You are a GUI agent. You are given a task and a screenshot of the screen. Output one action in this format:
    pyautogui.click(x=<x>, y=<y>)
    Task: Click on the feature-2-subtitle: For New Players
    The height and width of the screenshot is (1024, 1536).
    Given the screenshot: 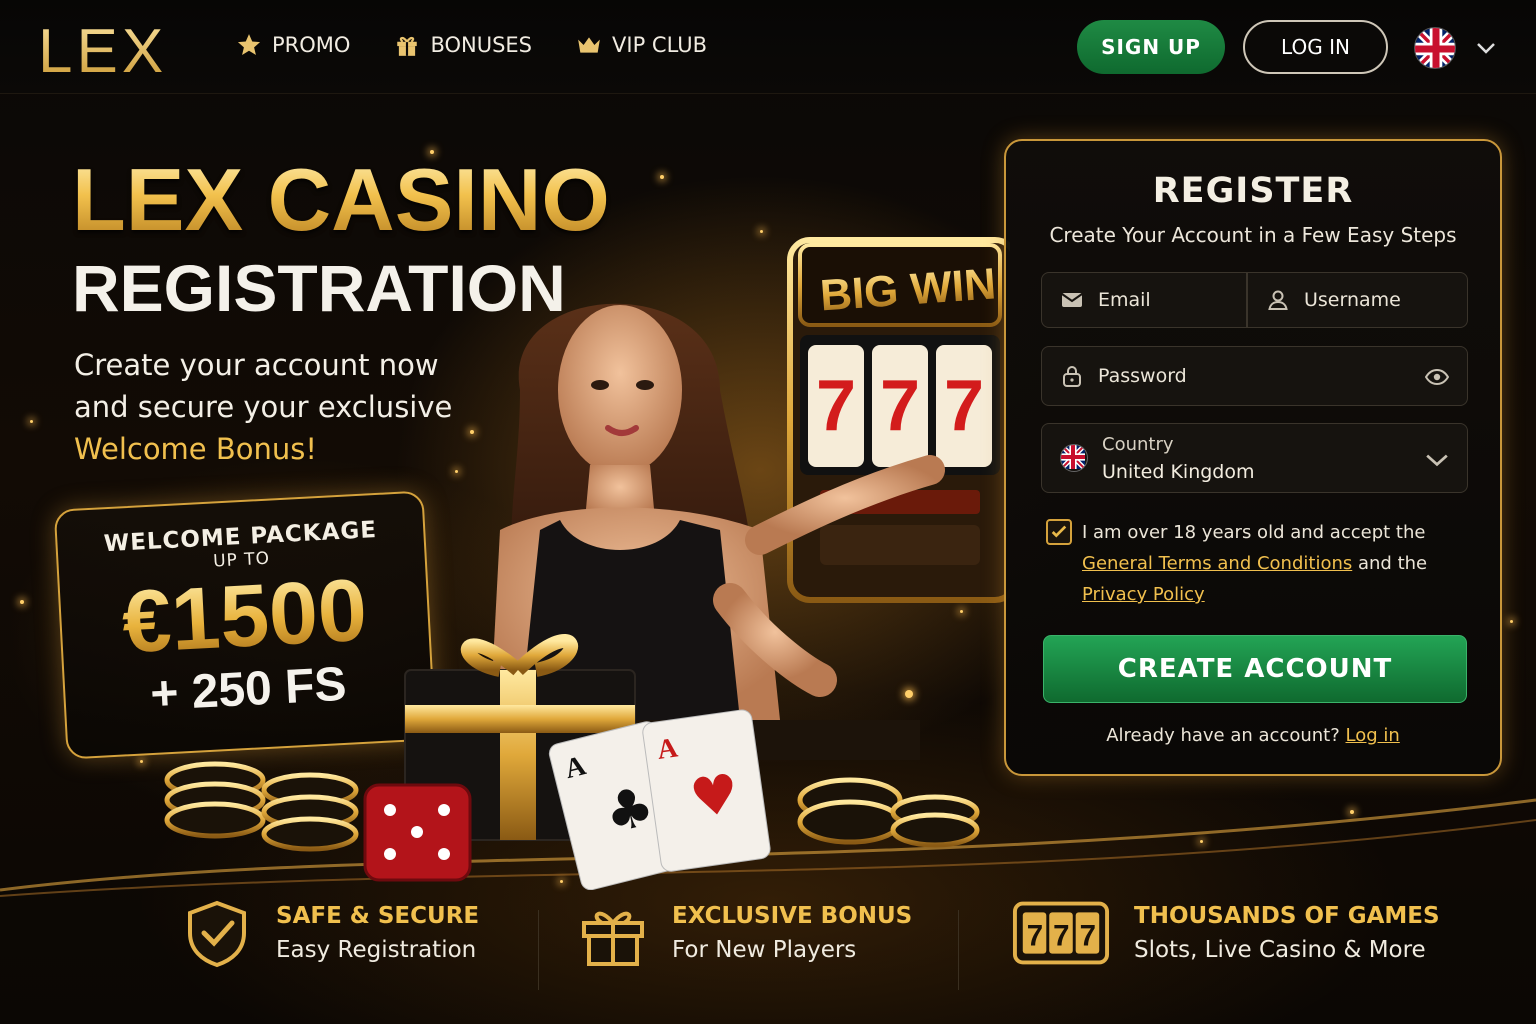 What is the action you would take?
    pyautogui.click(x=764, y=950)
    